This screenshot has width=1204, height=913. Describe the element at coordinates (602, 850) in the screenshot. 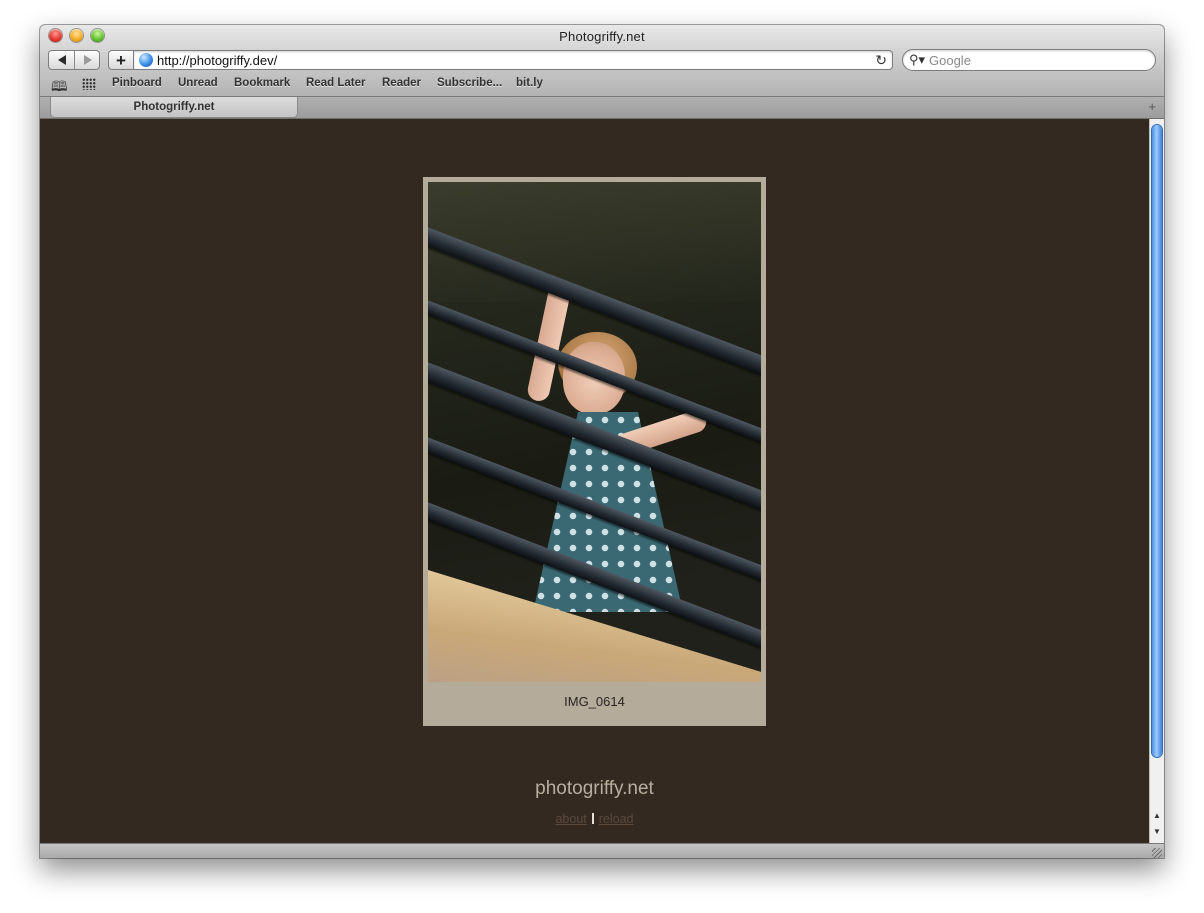

I see `status-bar` at that location.